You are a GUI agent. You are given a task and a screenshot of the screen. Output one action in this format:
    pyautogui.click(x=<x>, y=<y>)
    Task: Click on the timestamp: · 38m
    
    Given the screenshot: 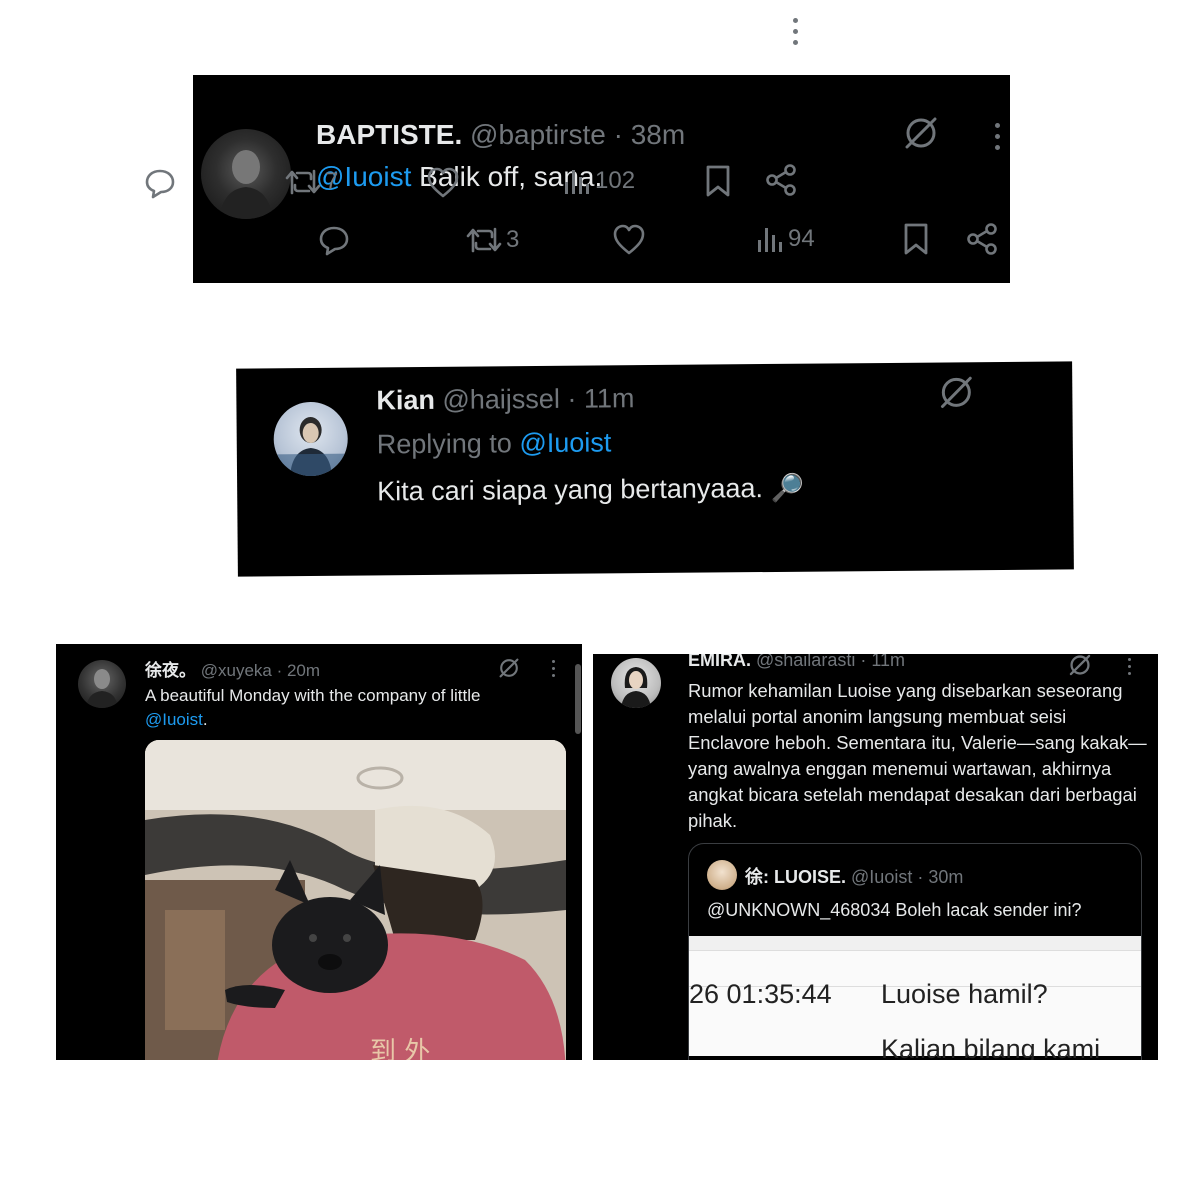 What is the action you would take?
    pyautogui.click(x=650, y=134)
    